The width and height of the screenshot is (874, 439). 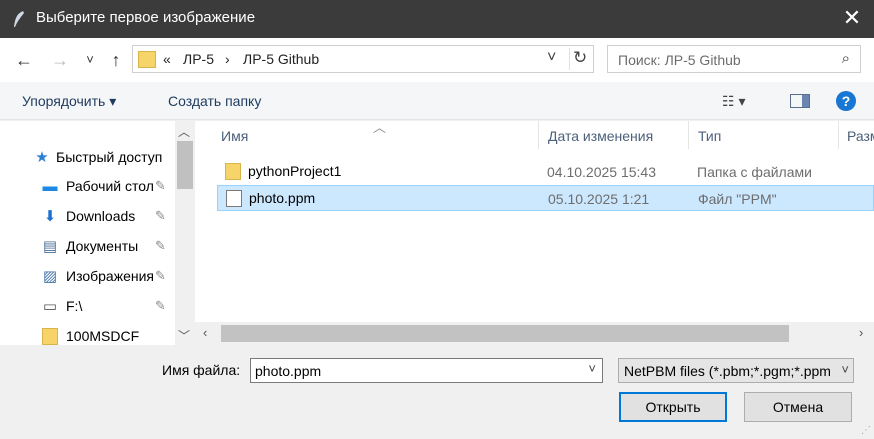 What do you see at coordinates (718, 60) in the screenshot?
I see `search-input` at bounding box center [718, 60].